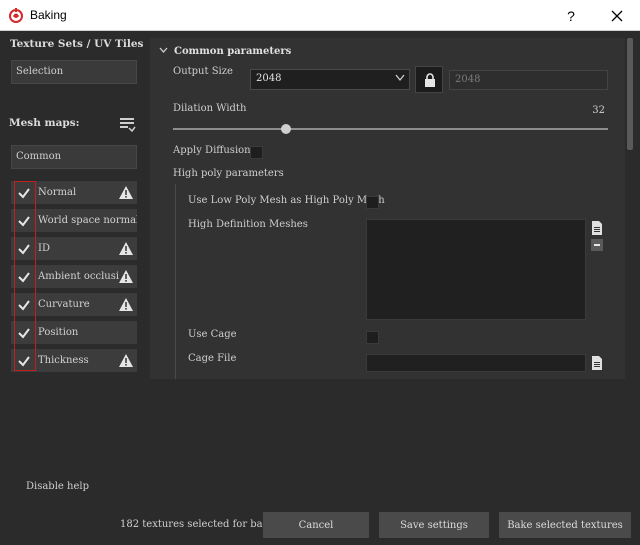 The width and height of the screenshot is (640, 545). I want to click on use-low-poly-checkbox, so click(372, 202).